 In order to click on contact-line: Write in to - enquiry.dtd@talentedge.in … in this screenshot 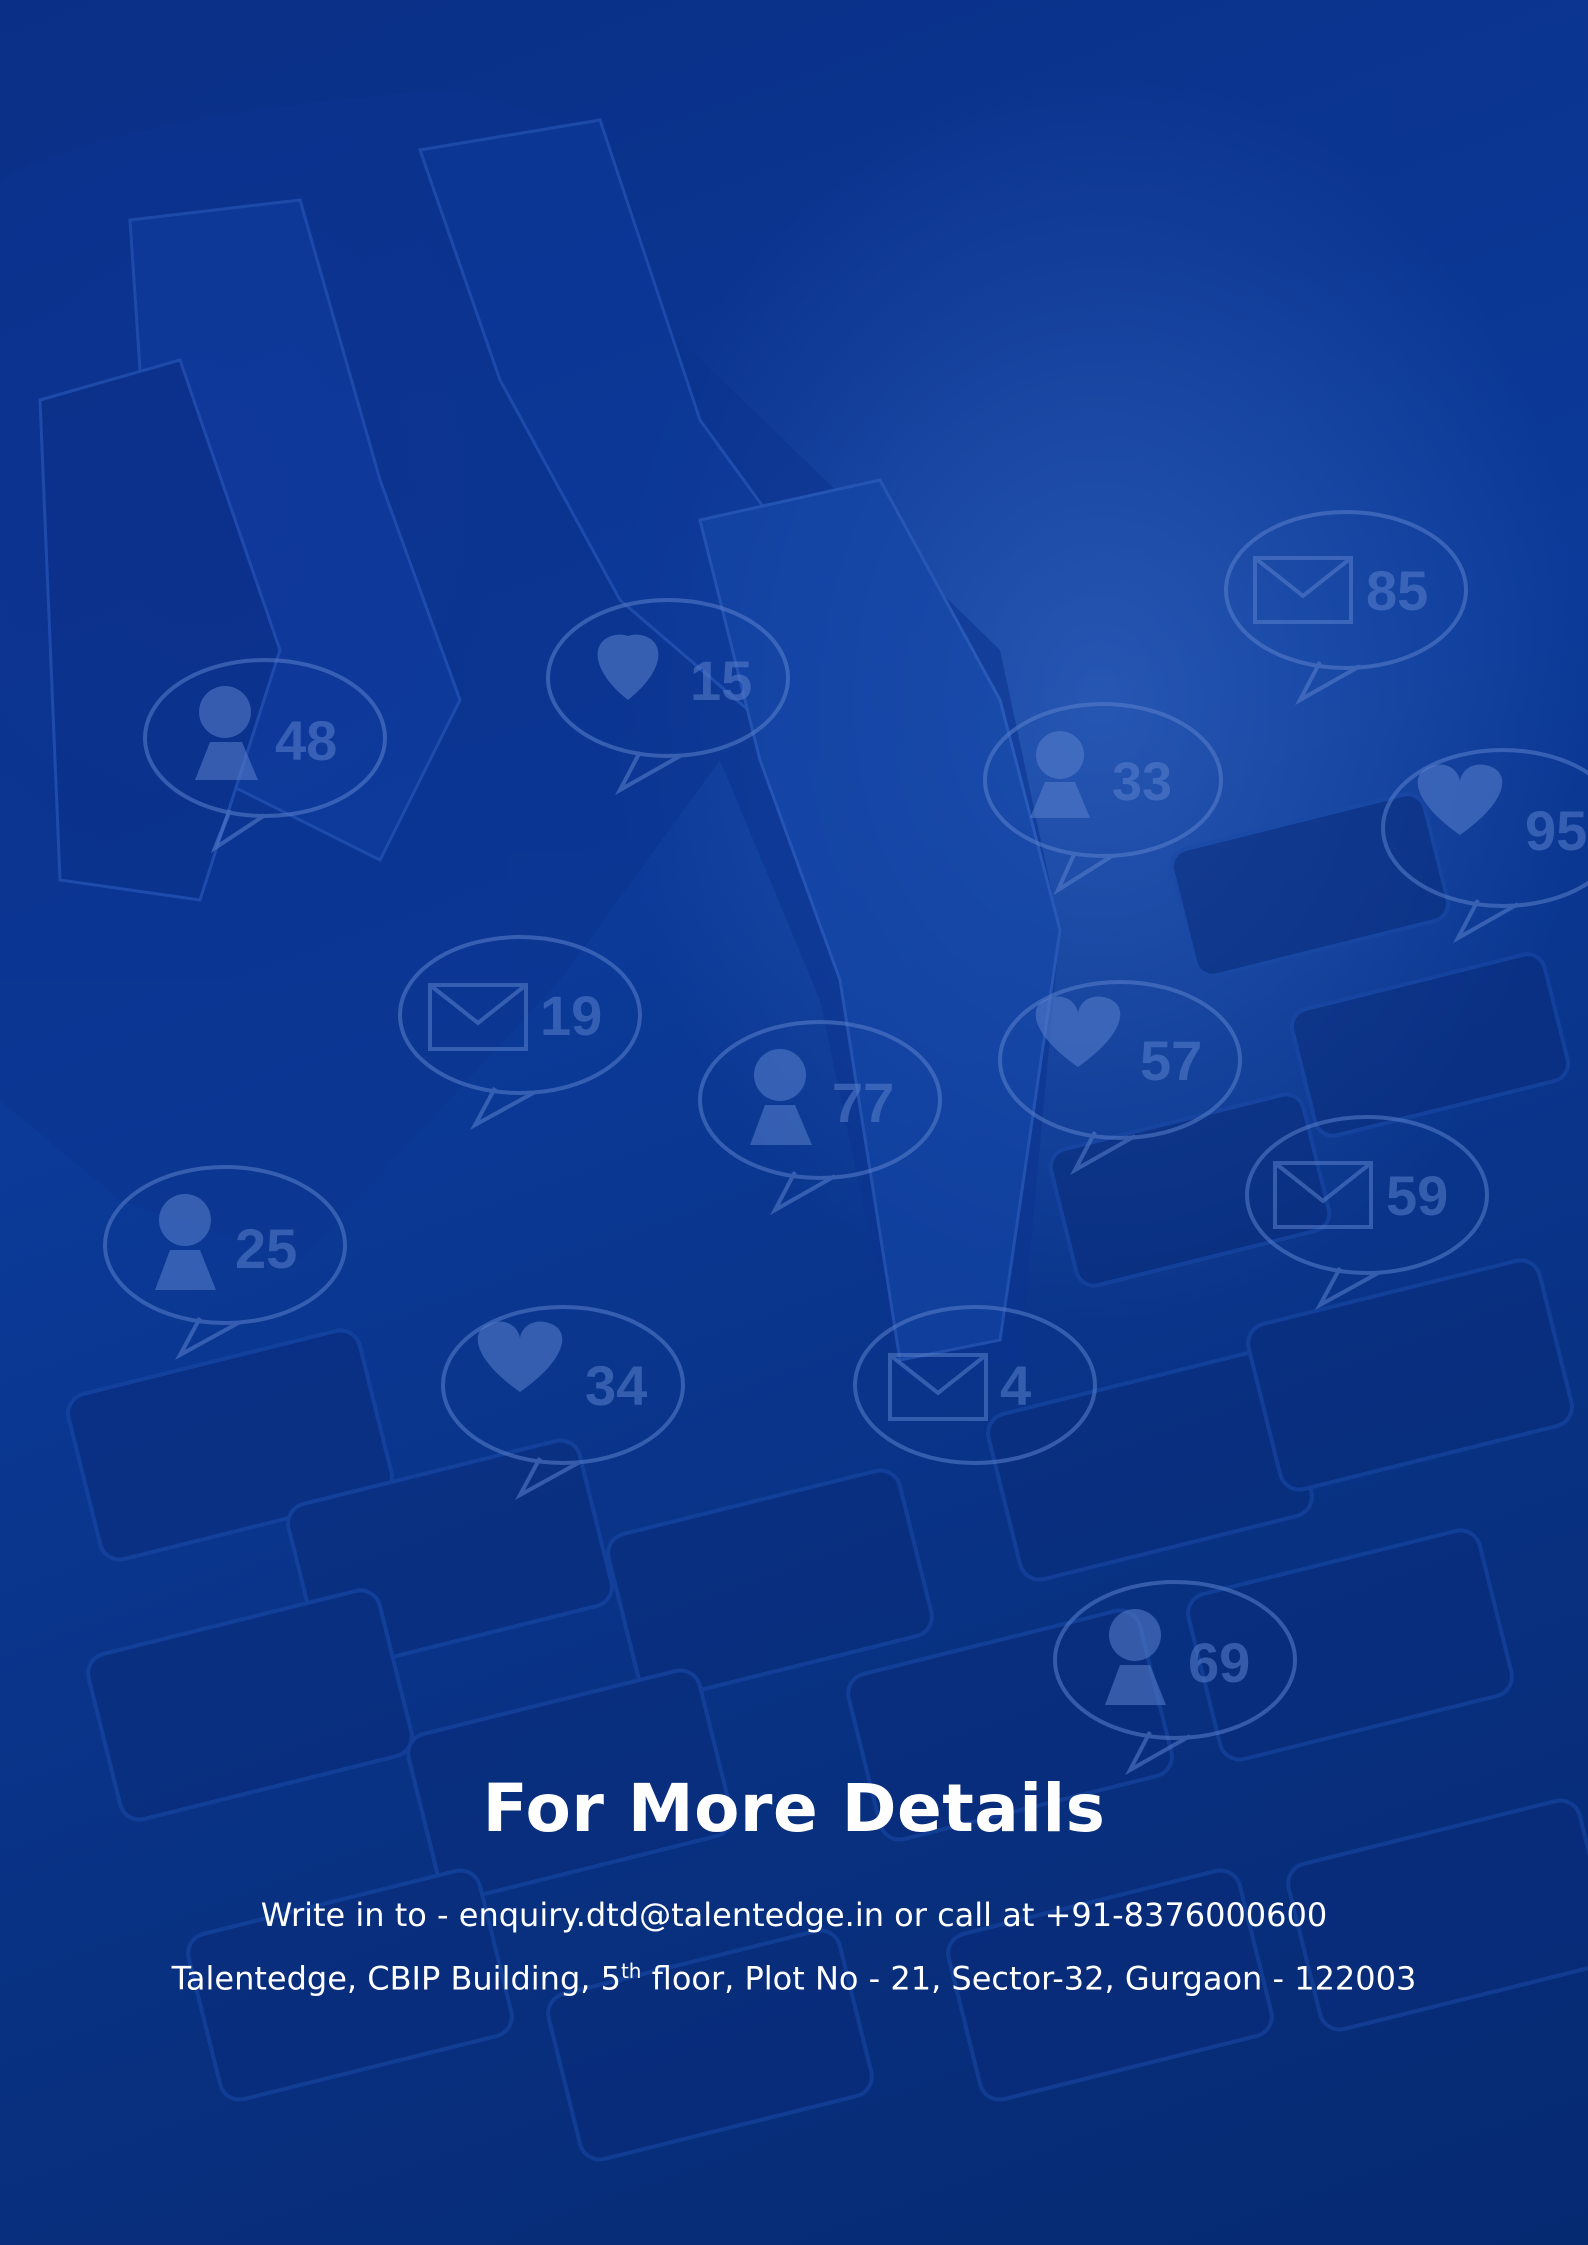, I will do `click(794, 1915)`.